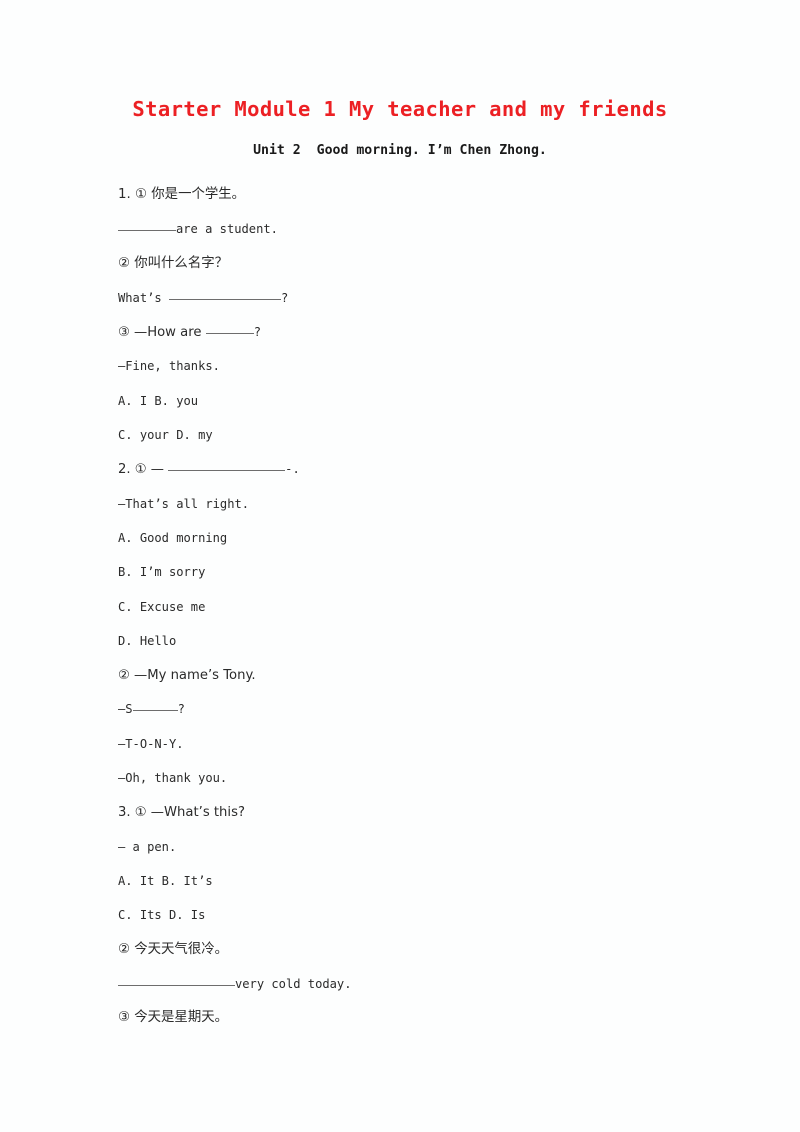 Image resolution: width=800 pixels, height=1132 pixels. I want to click on option-line: A. It B. It’s, so click(165, 880).